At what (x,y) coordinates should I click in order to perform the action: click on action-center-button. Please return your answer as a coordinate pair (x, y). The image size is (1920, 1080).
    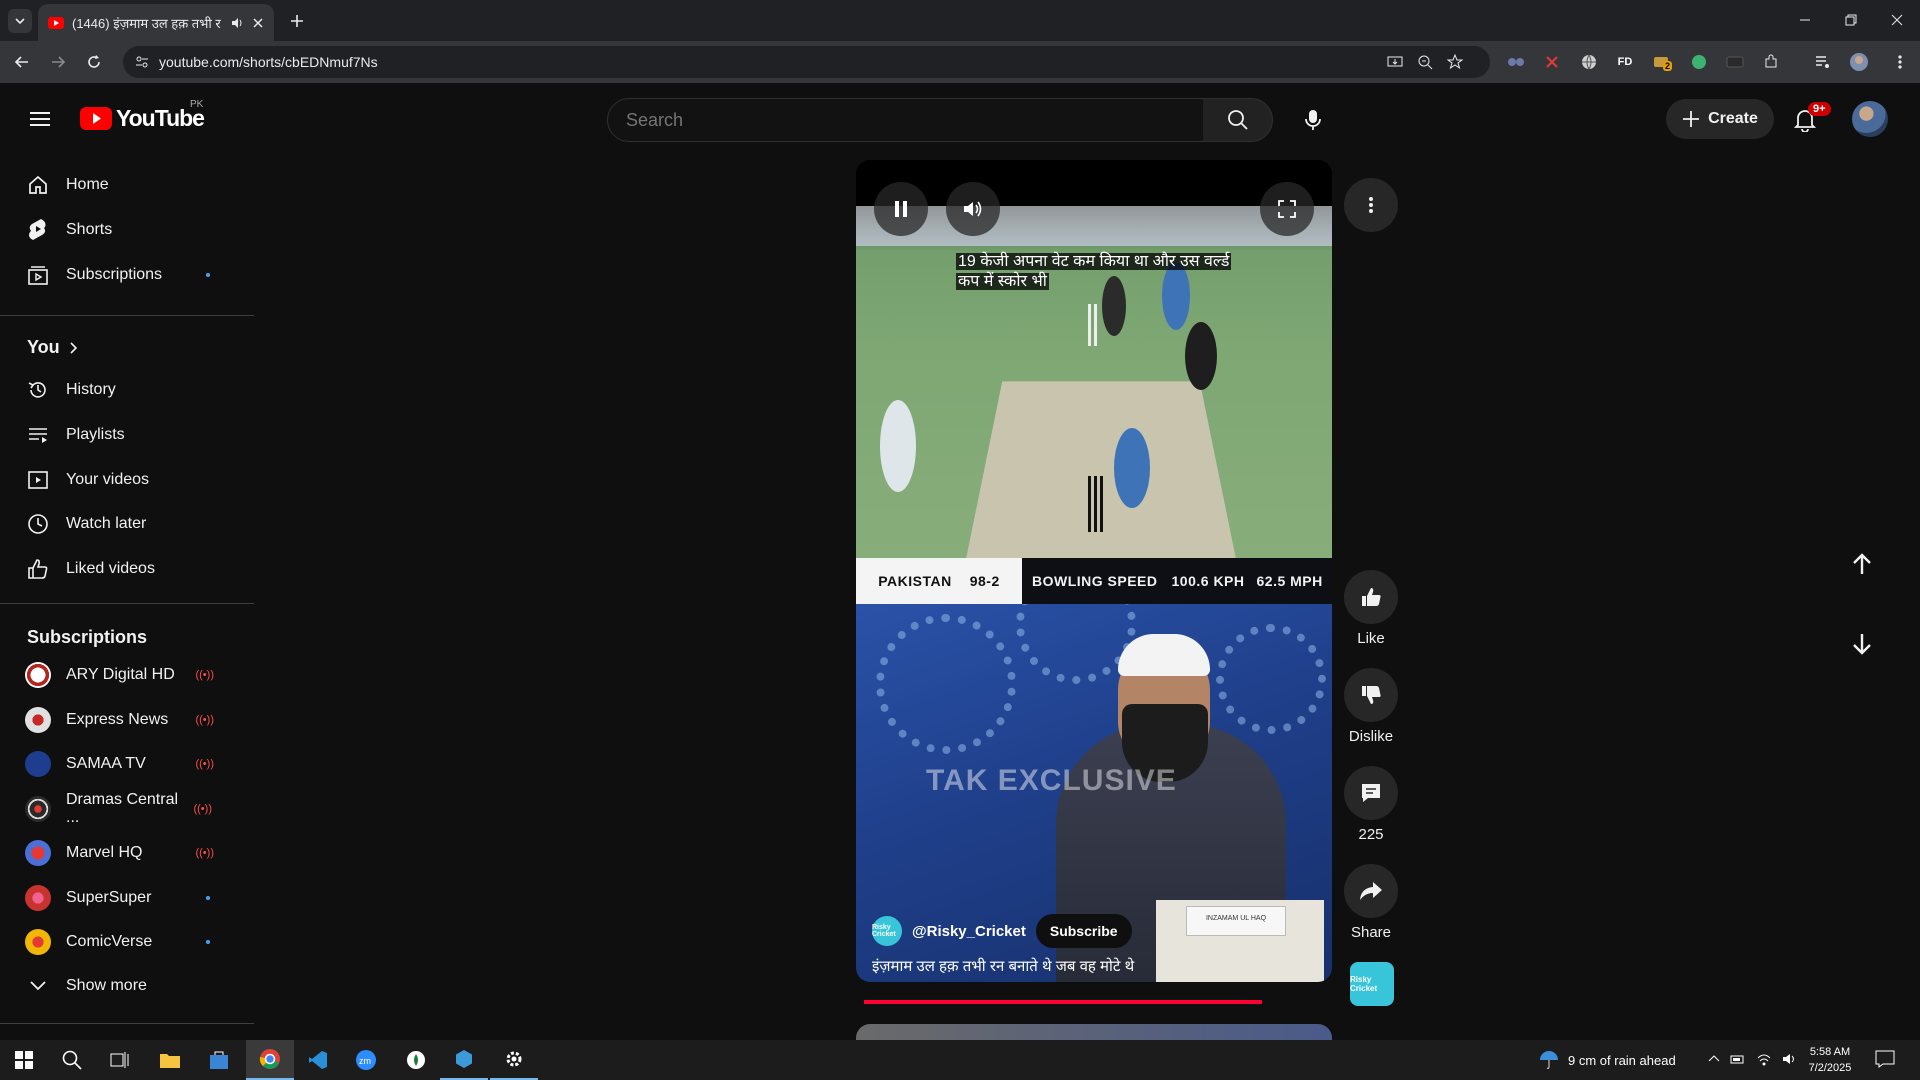
    Looking at the image, I should click on (1886, 1060).